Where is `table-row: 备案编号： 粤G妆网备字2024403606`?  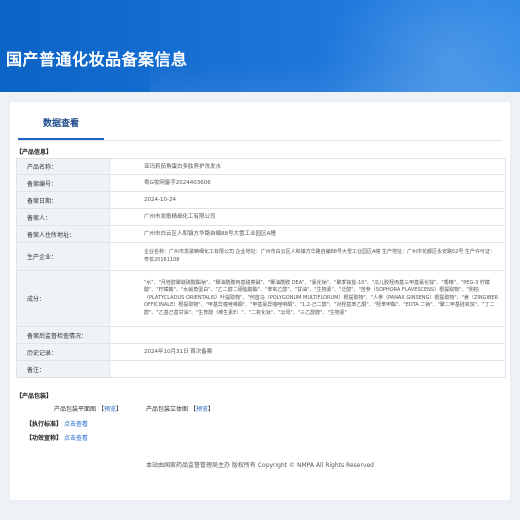 table-row: 备案编号： 粤G妆网备字2024403606 is located at coordinates (261, 183).